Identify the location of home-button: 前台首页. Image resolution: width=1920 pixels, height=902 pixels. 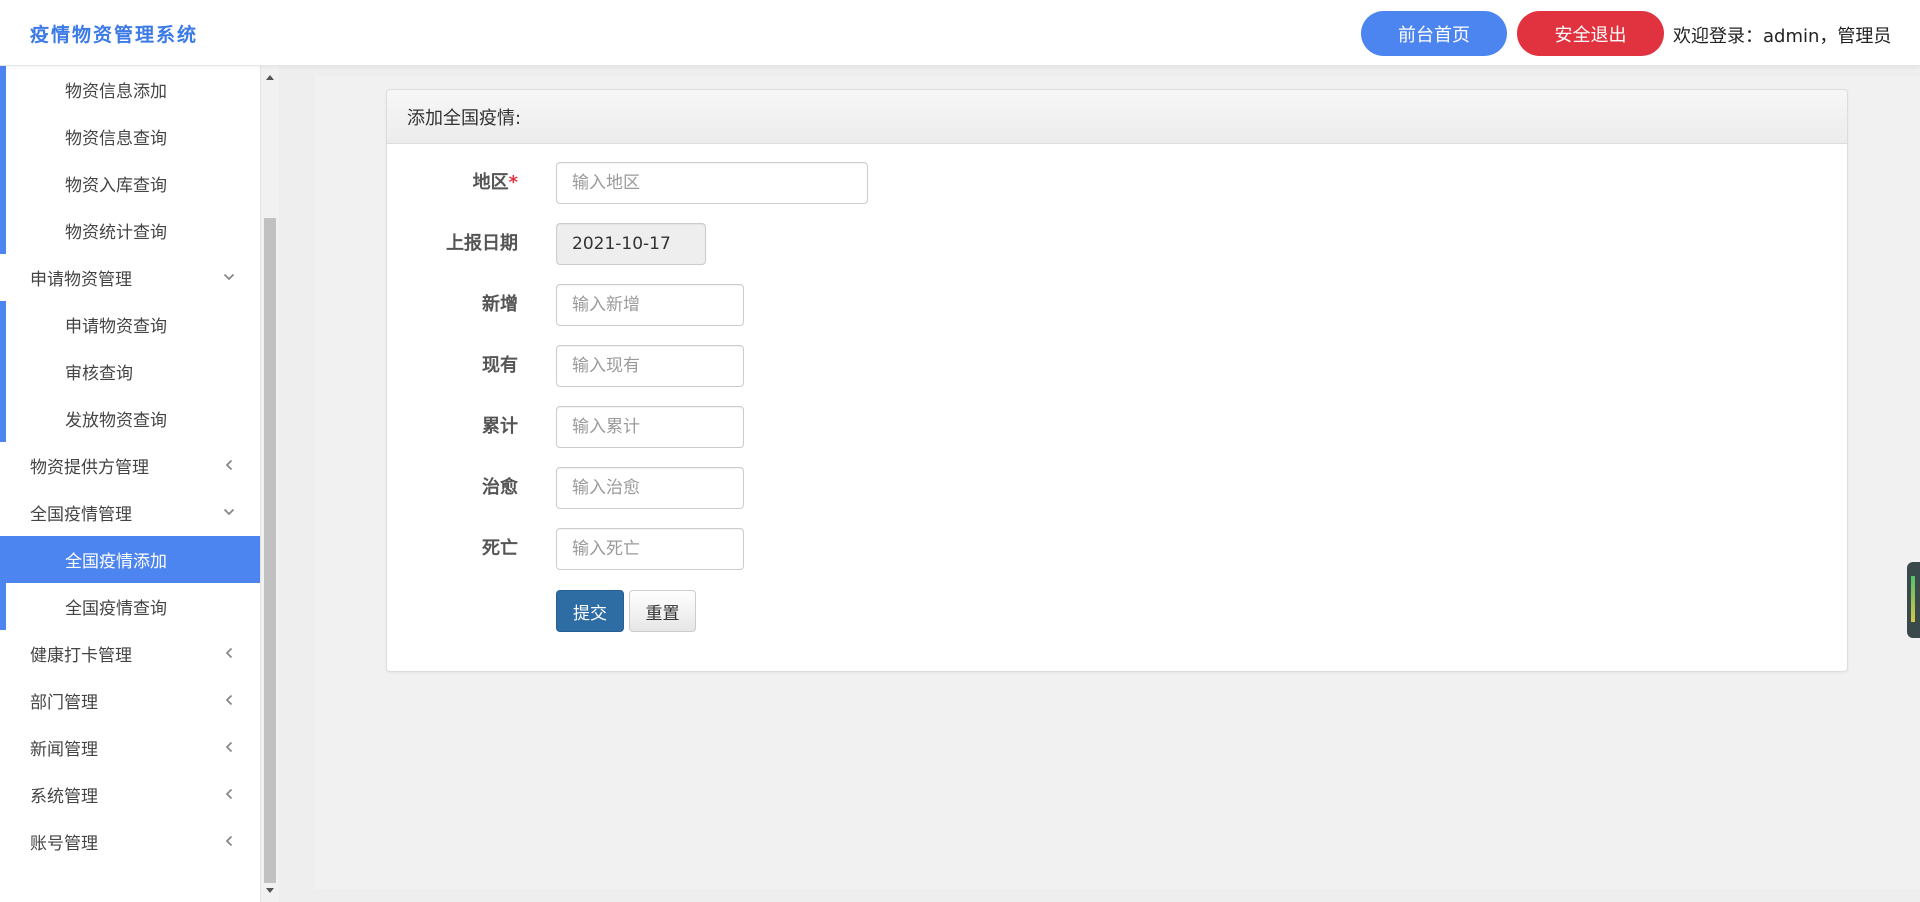
(1434, 33).